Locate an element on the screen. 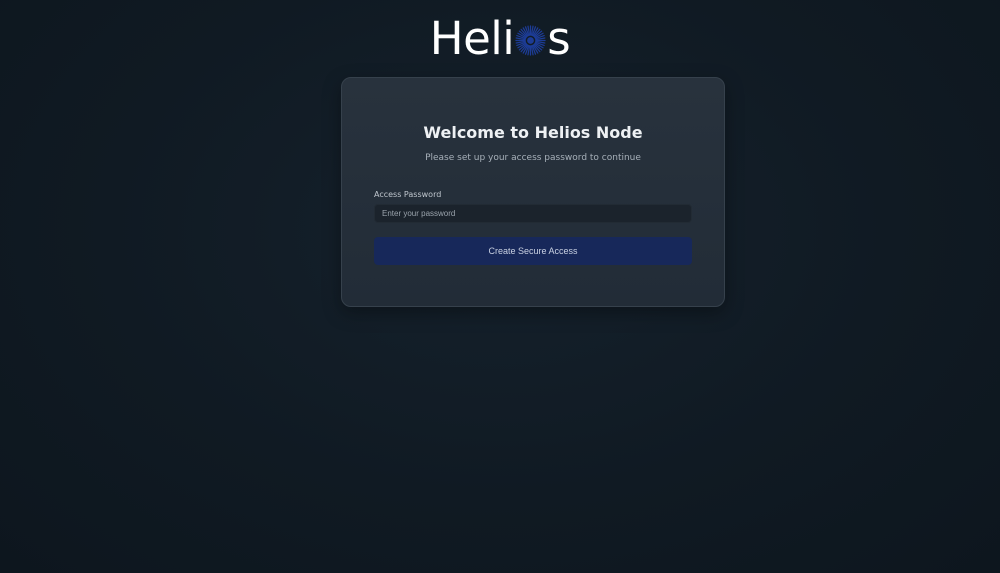 The width and height of the screenshot is (1000, 573). brand-logo: Heli s is located at coordinates (500, 38).